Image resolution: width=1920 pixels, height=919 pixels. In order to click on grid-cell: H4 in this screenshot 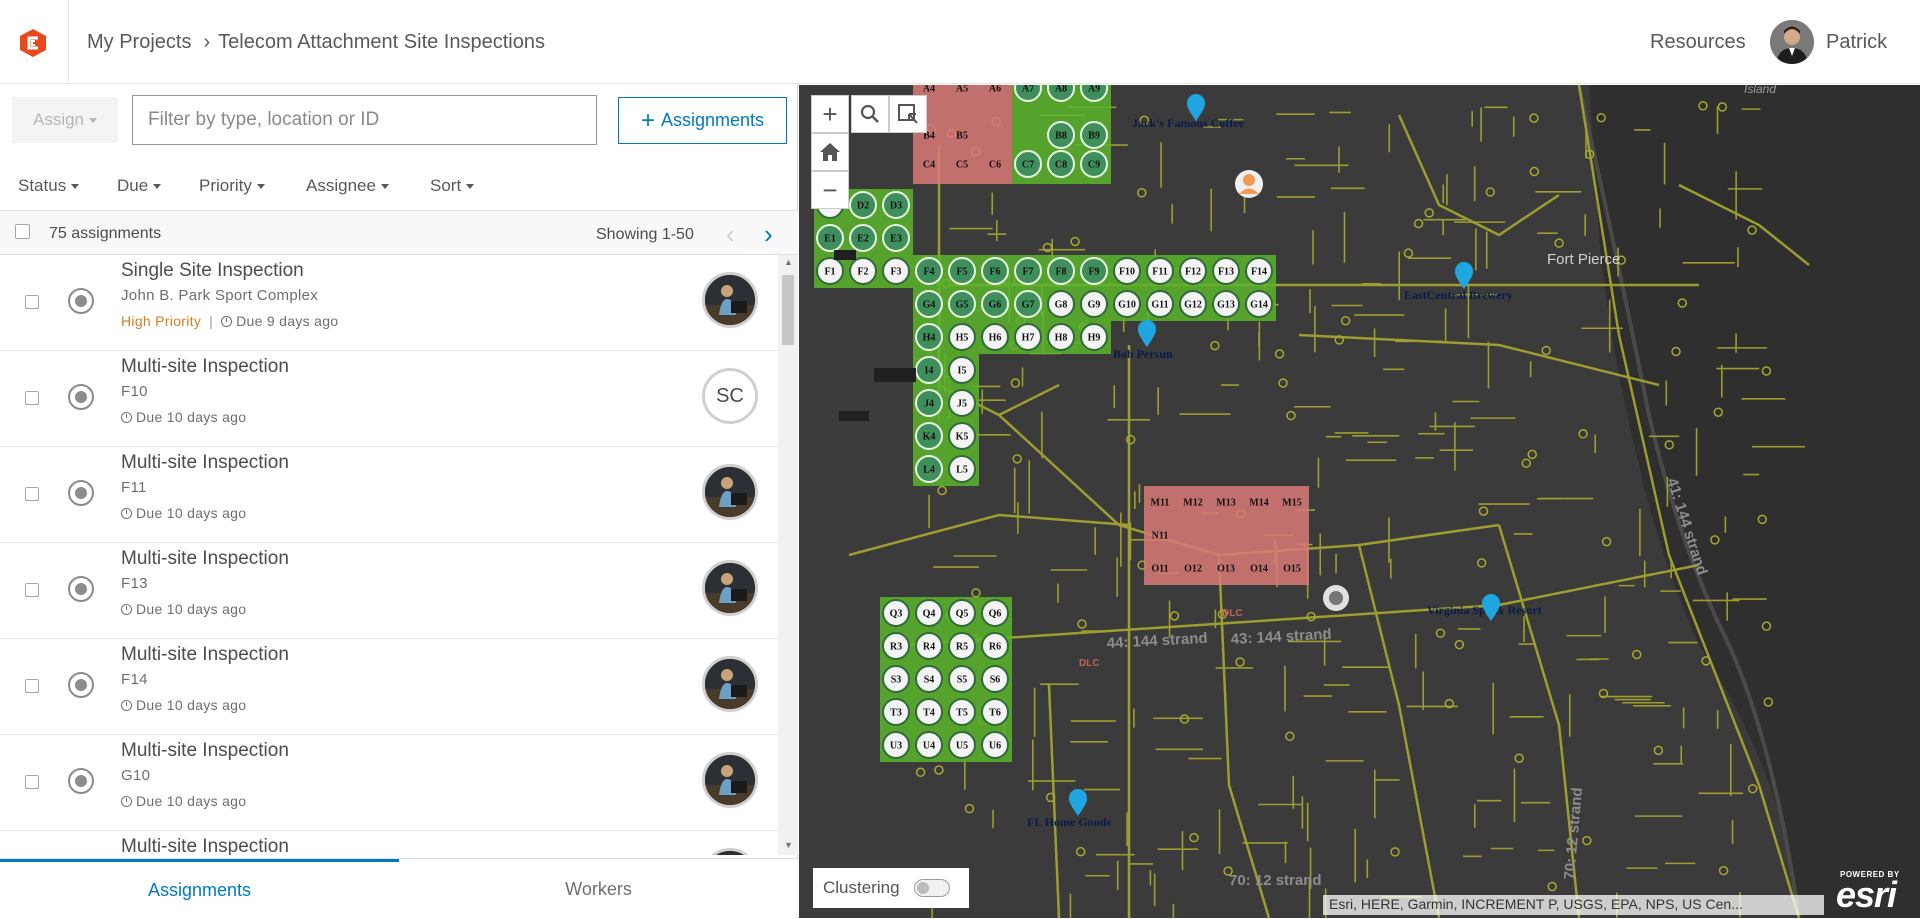, I will do `click(929, 337)`.